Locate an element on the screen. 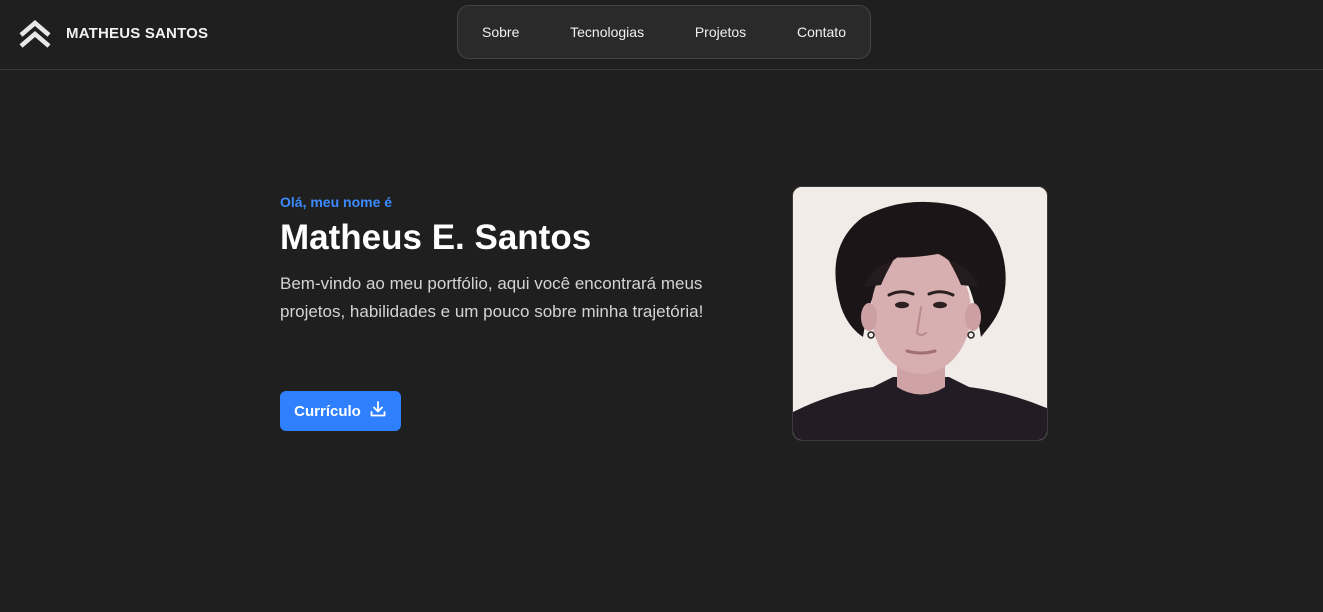 The height and width of the screenshot is (612, 1323). brand-logo-link: MATHEUS SANTOS is located at coordinates (113, 33).